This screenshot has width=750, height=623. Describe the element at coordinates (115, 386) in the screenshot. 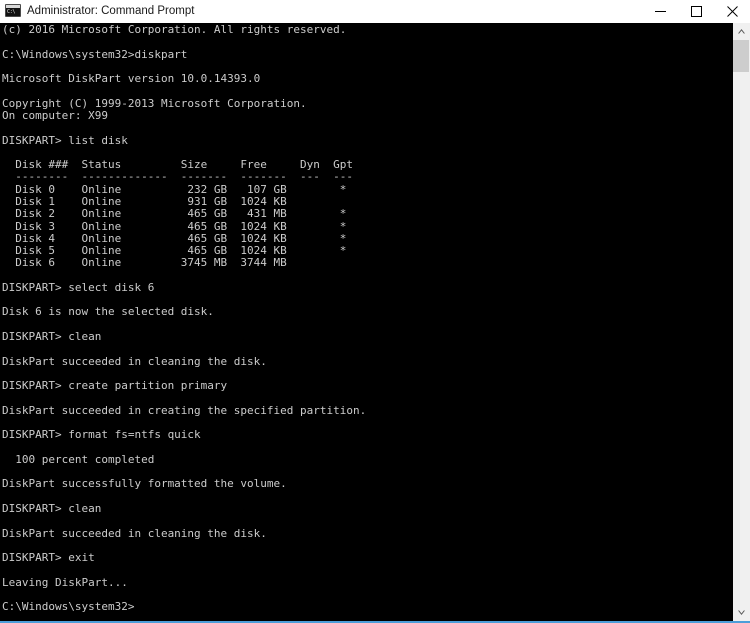

I see `console-line: DISKPART> create partition primary` at that location.